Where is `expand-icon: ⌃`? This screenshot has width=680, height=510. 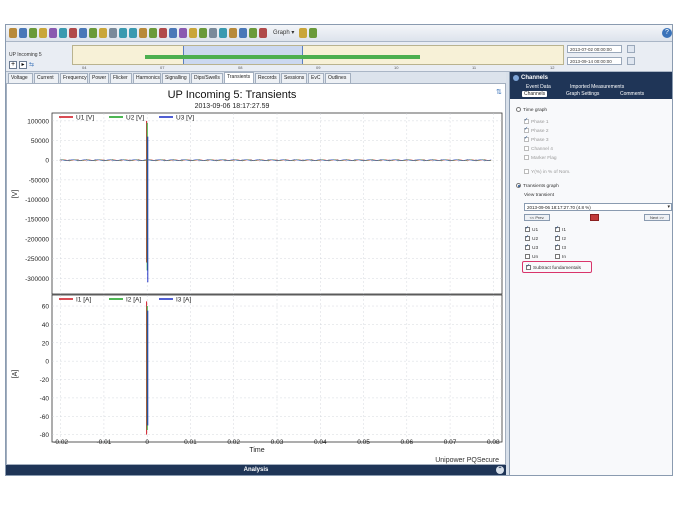
expand-icon: ⌃ is located at coordinates (500, 470).